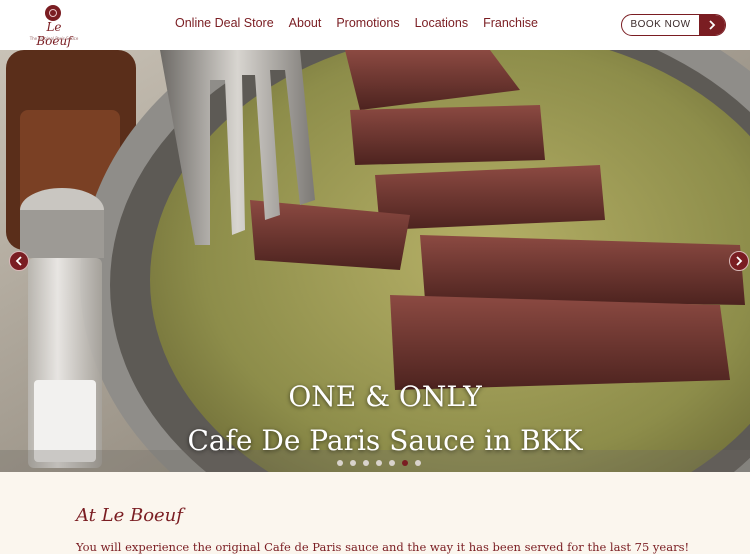  Describe the element at coordinates (367, 23) in the screenshot. I see `nav-item-promotions: Promotions` at that location.